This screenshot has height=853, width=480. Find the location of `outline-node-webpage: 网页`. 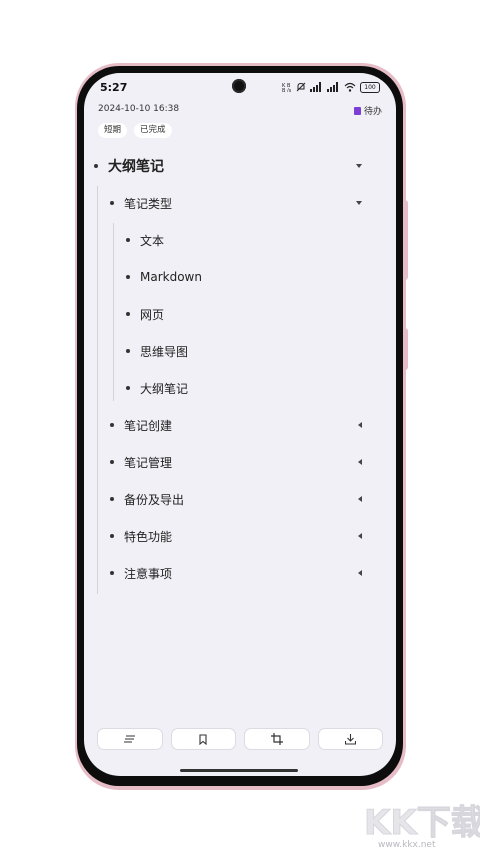

outline-node-webpage: 网页 is located at coordinates (145, 314).